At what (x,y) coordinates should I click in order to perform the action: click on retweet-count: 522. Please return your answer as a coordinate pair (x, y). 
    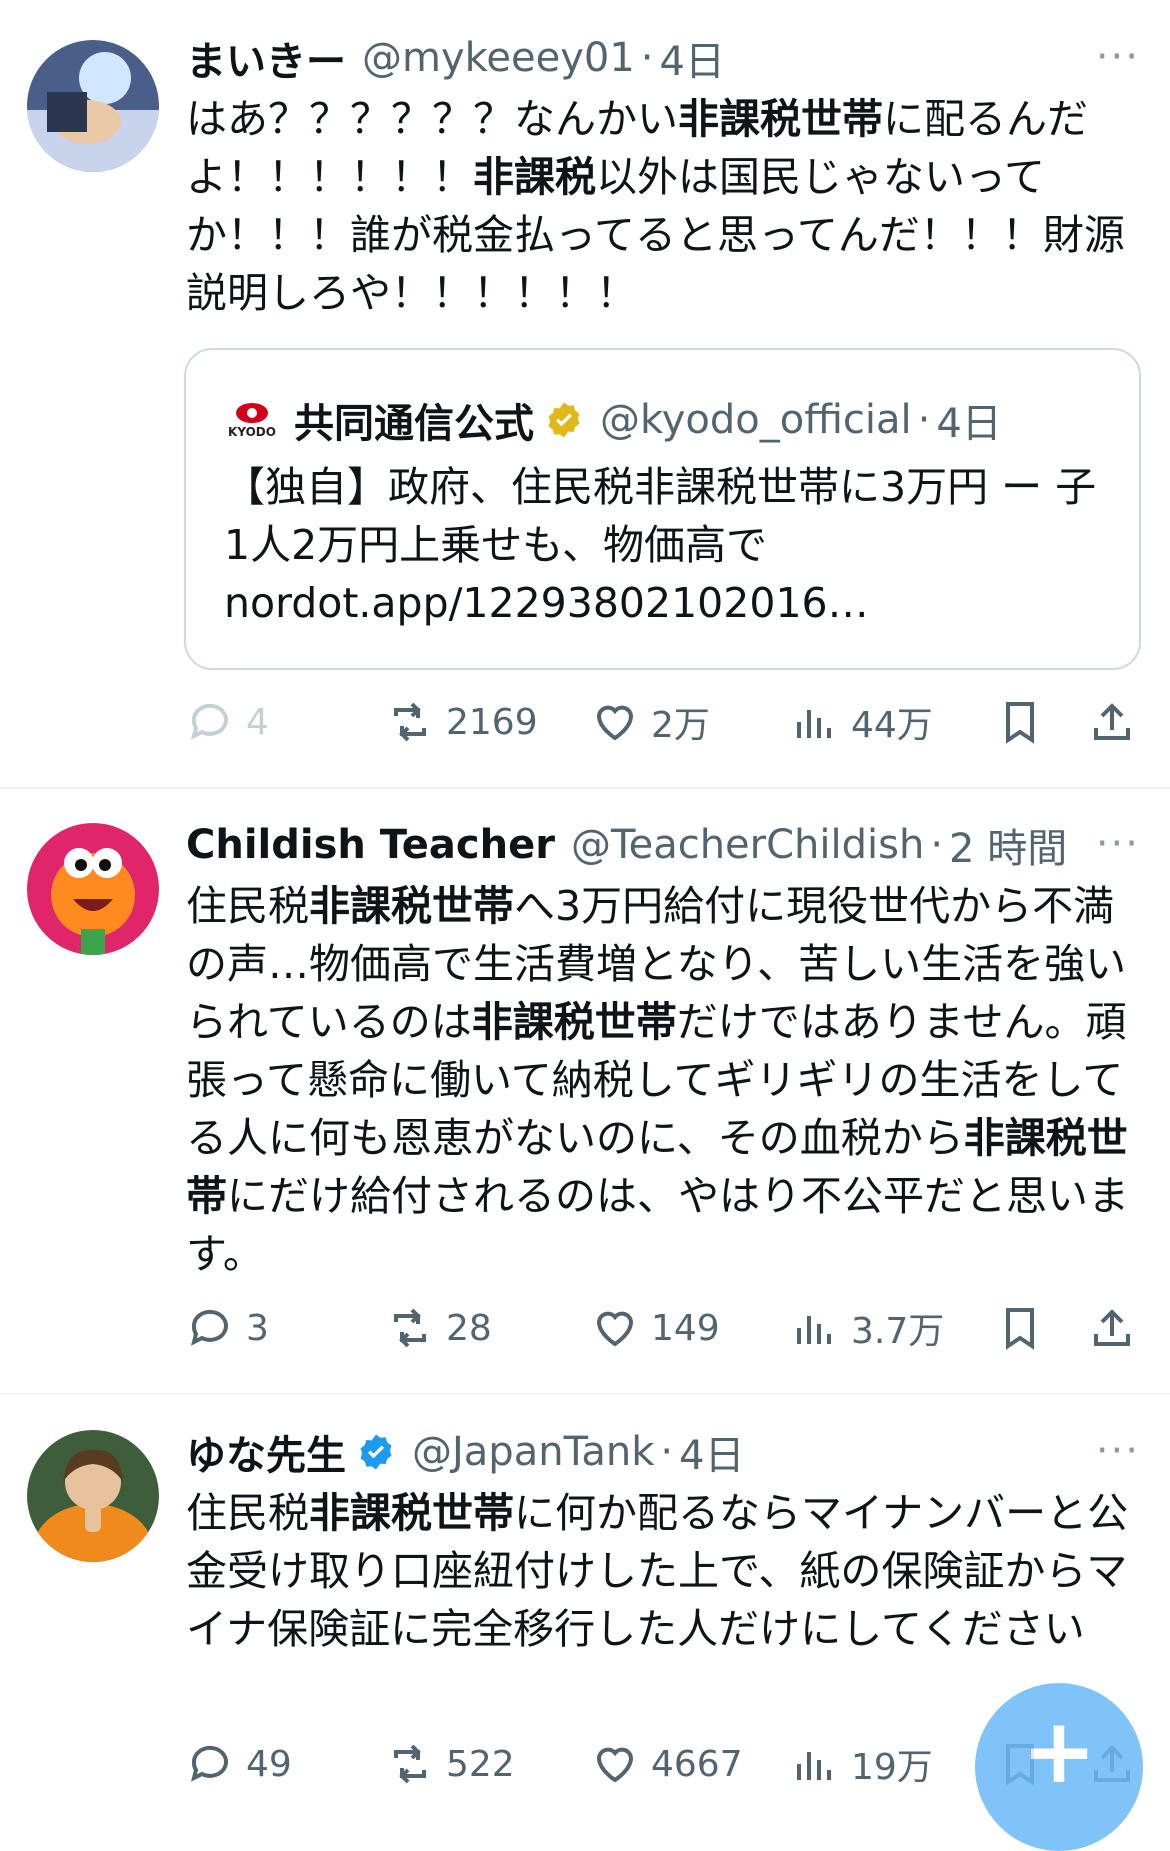
    Looking at the image, I should click on (480, 1764).